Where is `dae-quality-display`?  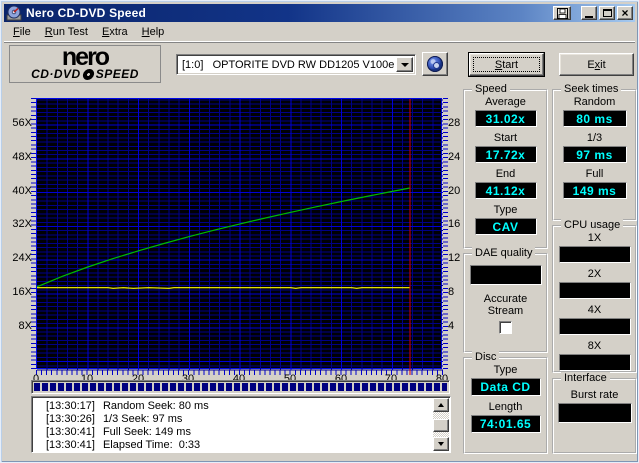 dae-quality-display is located at coordinates (505, 275).